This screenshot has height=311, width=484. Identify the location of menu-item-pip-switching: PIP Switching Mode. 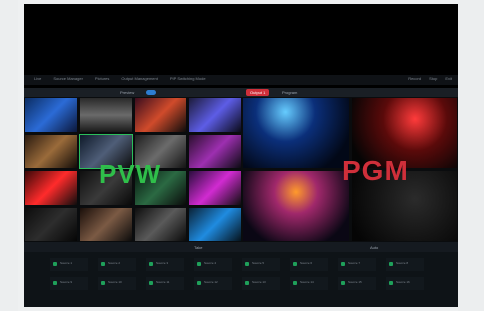
(188, 78).